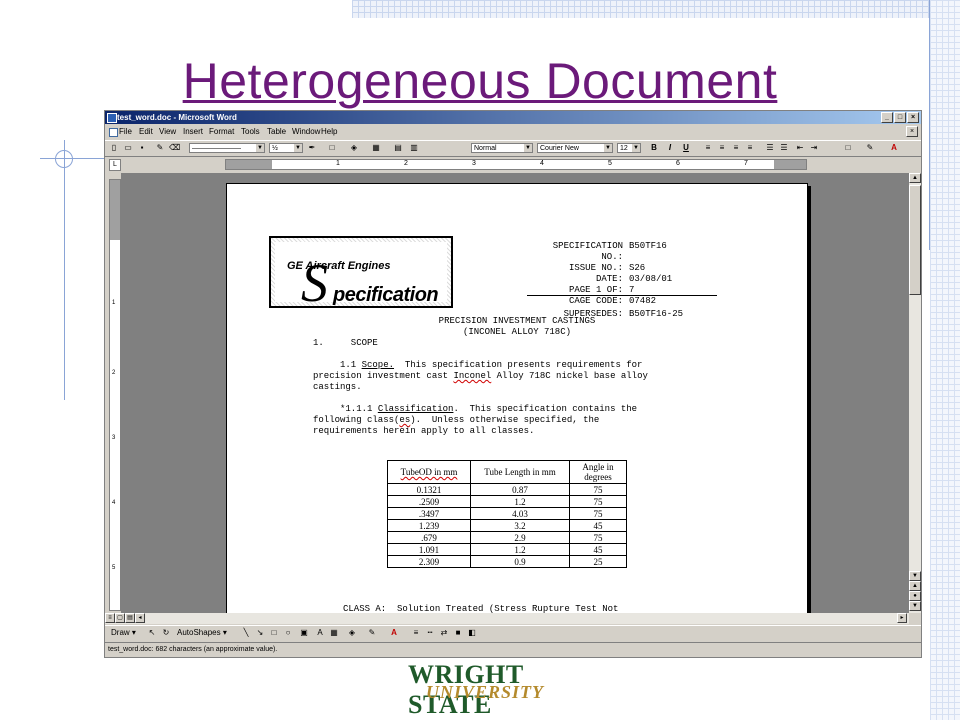  I want to click on window-titlebar: test_word.doc - Microsoft Word _ □ ×, so click(513, 117).